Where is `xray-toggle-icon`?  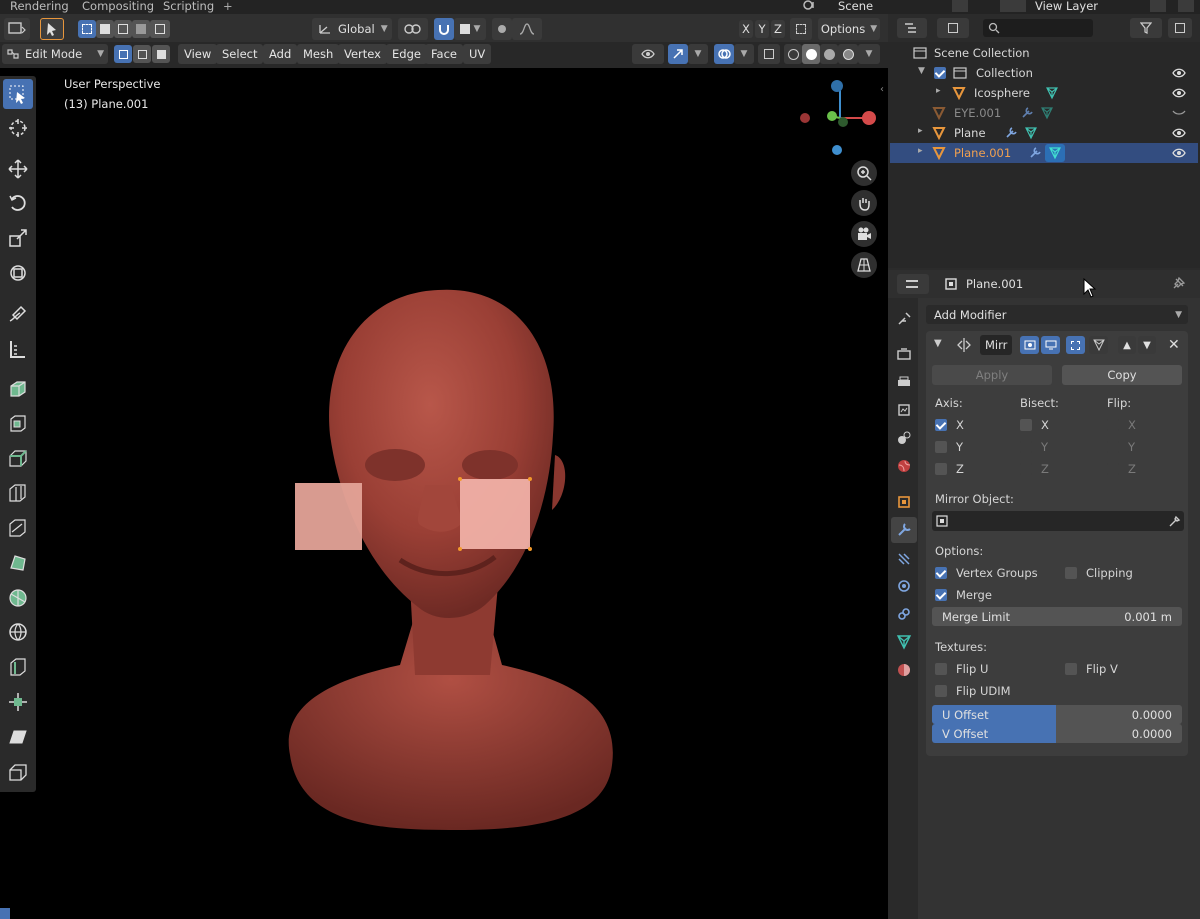 xray-toggle-icon is located at coordinates (769, 54).